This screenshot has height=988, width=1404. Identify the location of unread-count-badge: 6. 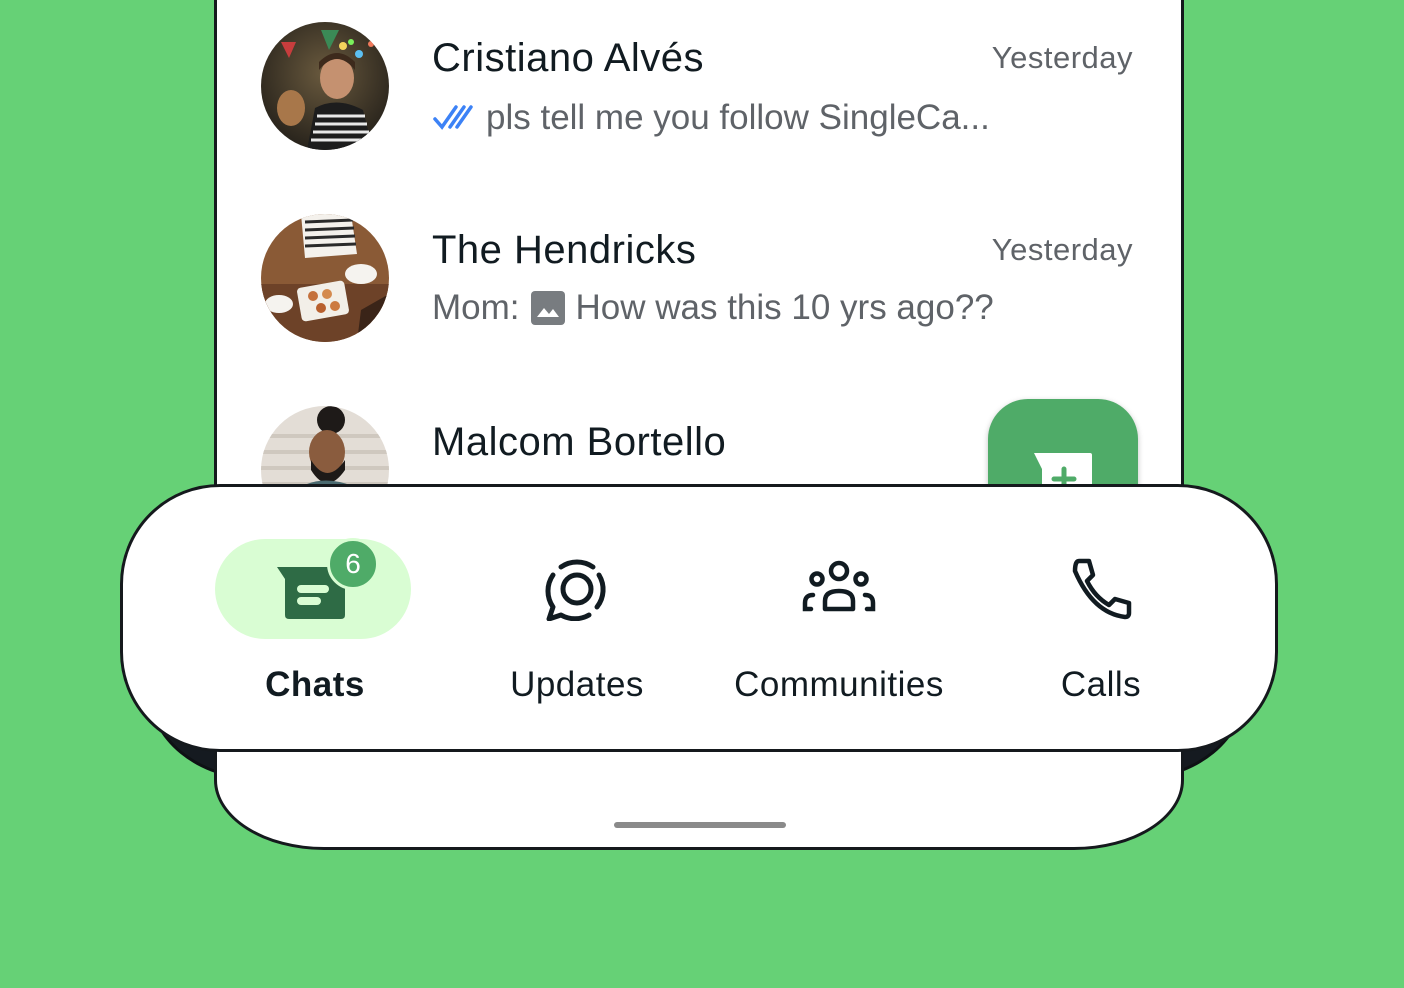
(353, 564).